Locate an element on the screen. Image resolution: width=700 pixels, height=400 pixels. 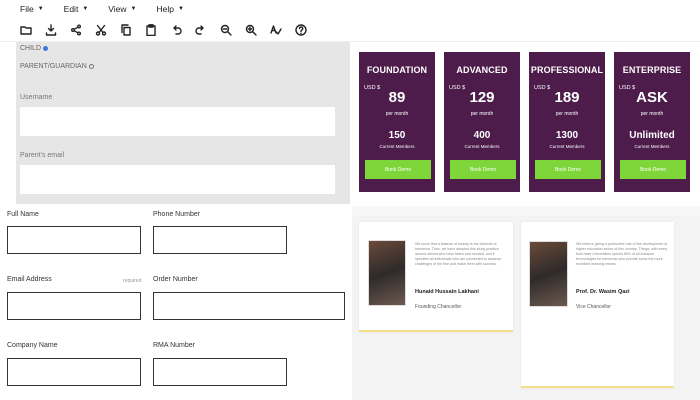
full-name-input is located at coordinates (74, 240).